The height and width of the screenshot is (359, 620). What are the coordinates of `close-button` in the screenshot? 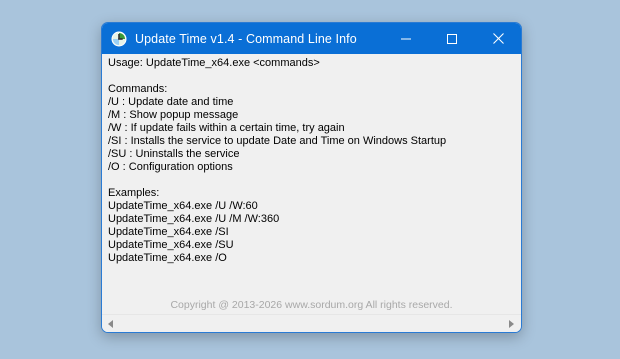 It's located at (498, 38).